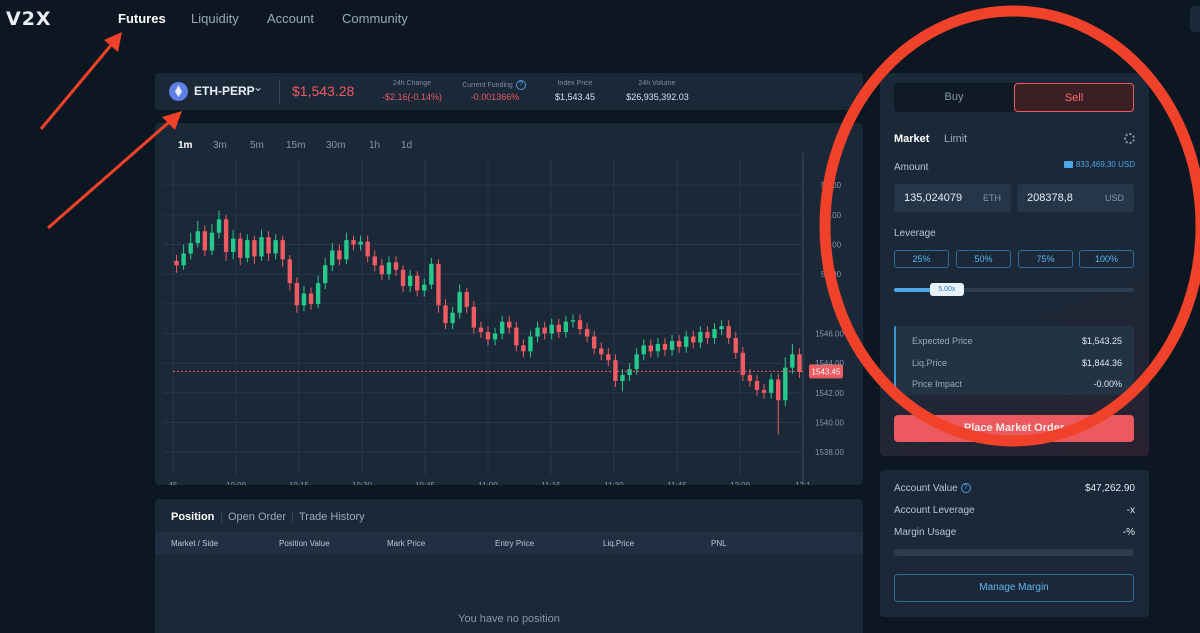 This screenshot has width=1200, height=633. Describe the element at coordinates (295, 145) in the screenshot. I see `timeframe-15m: 15m` at that location.